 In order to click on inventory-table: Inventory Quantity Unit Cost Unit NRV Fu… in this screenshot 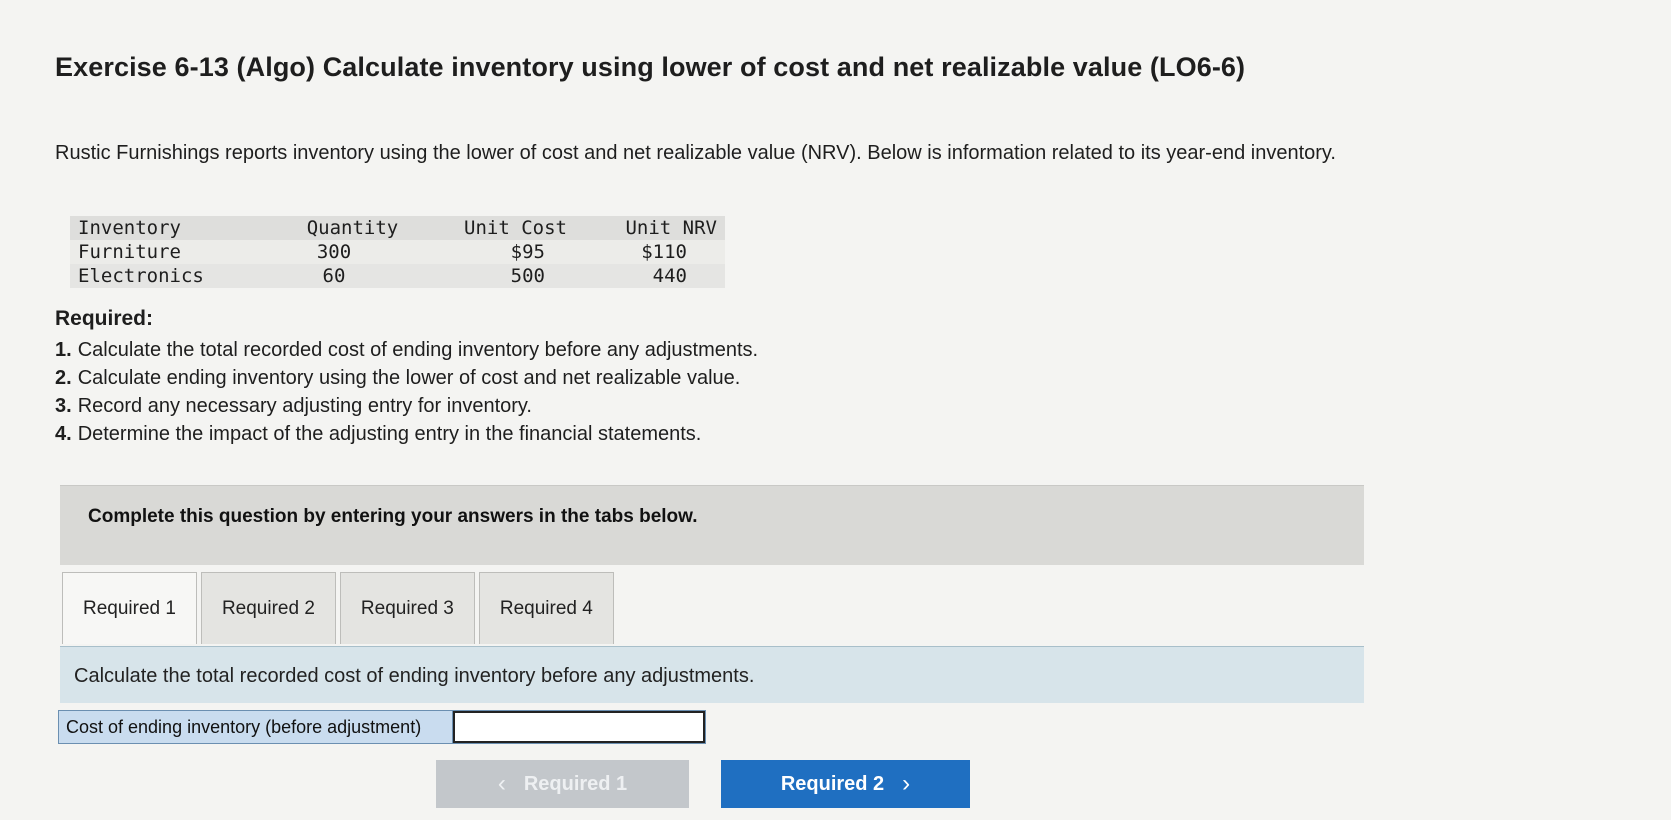, I will do `click(397, 252)`.